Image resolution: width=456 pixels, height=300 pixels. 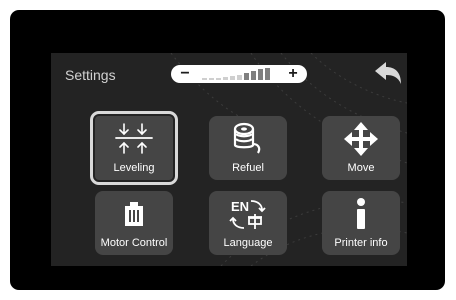 What do you see at coordinates (134, 168) in the screenshot?
I see `leveling-label: Leveling` at bounding box center [134, 168].